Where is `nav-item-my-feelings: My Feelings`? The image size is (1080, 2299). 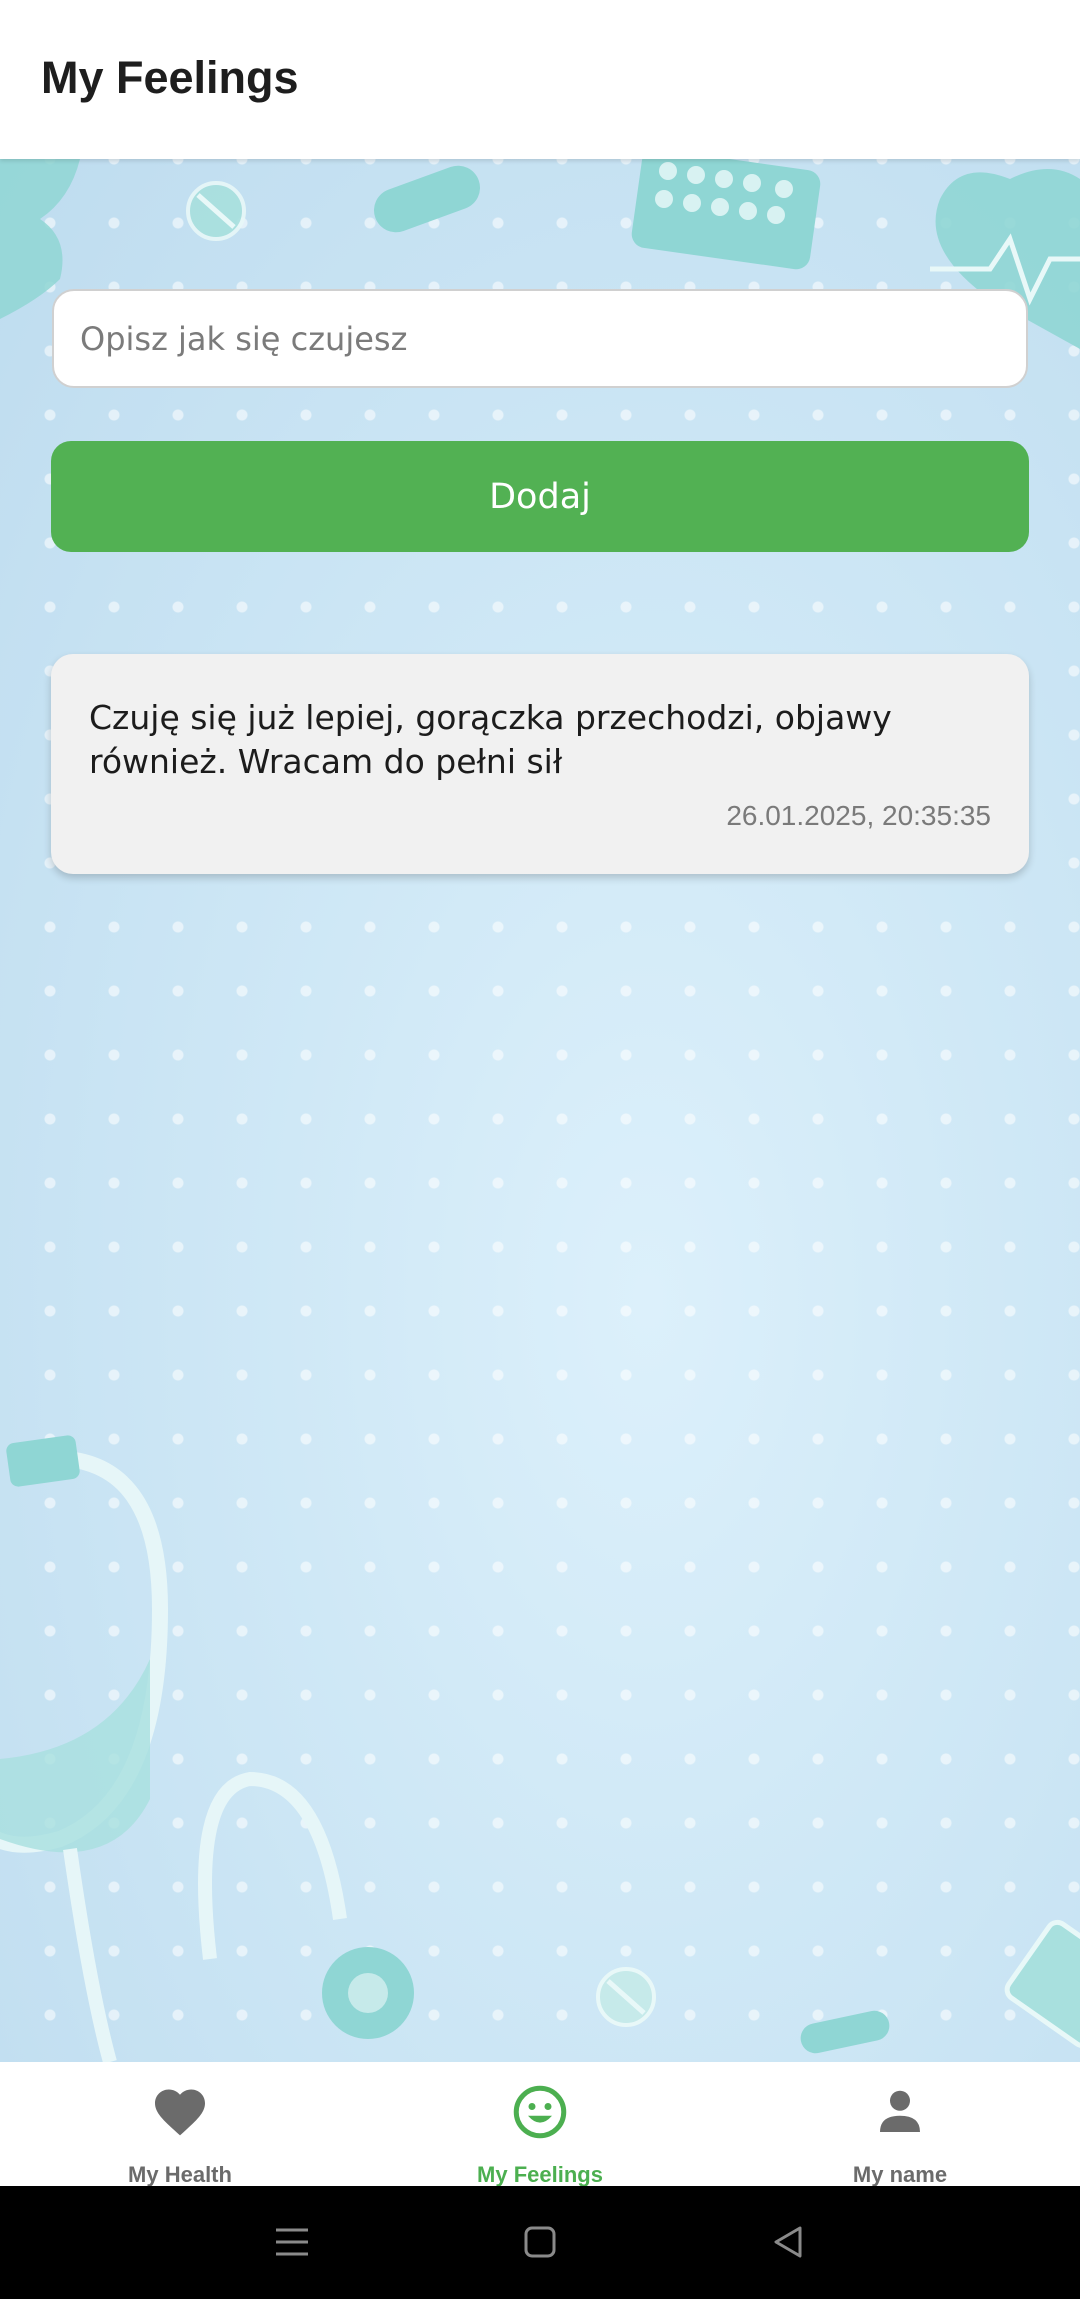
nav-item-my-feelings: My Feelings is located at coordinates (540, 2124).